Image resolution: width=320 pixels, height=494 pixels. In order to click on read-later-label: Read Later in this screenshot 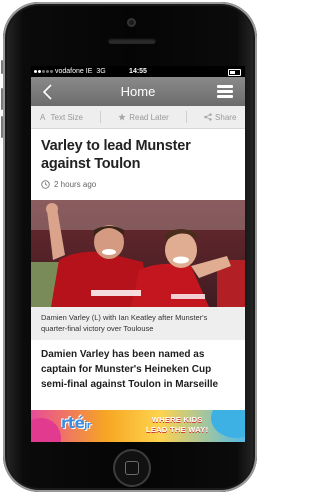, I will do `click(149, 117)`.